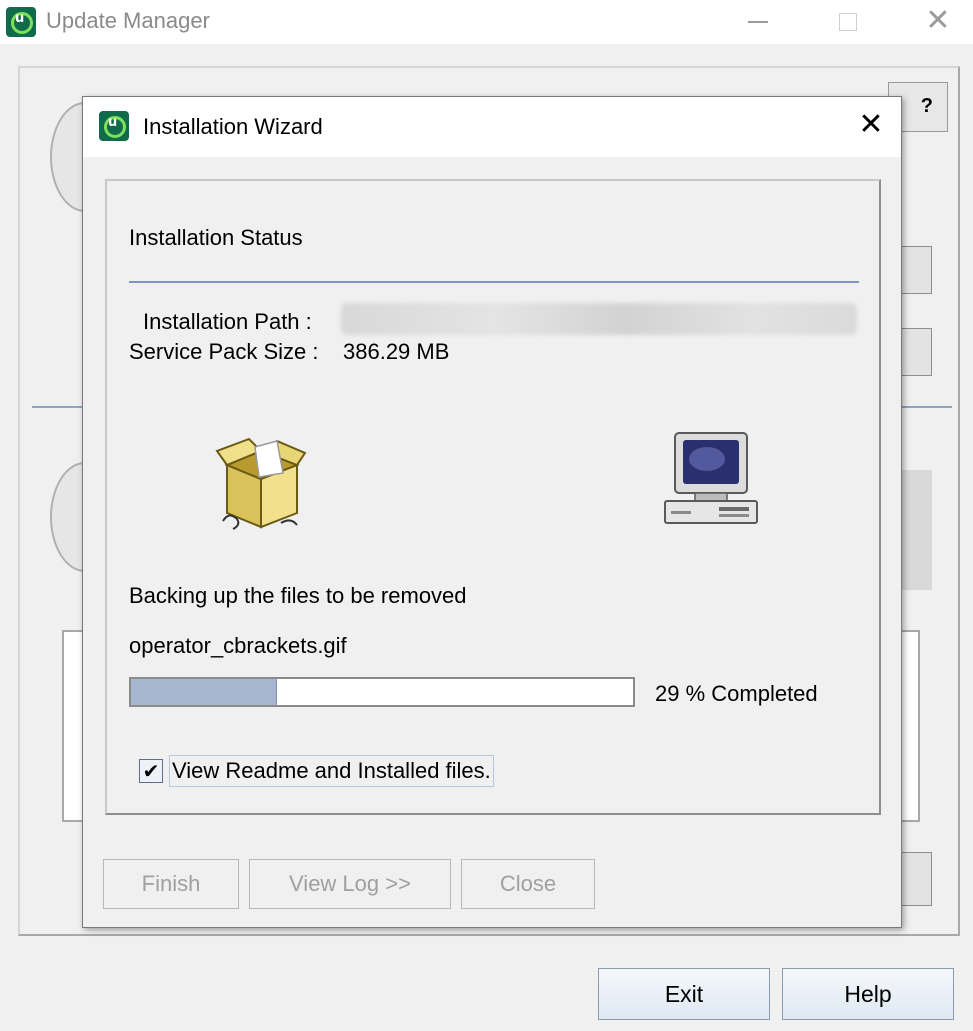  I want to click on package-box-icon, so click(261, 483).